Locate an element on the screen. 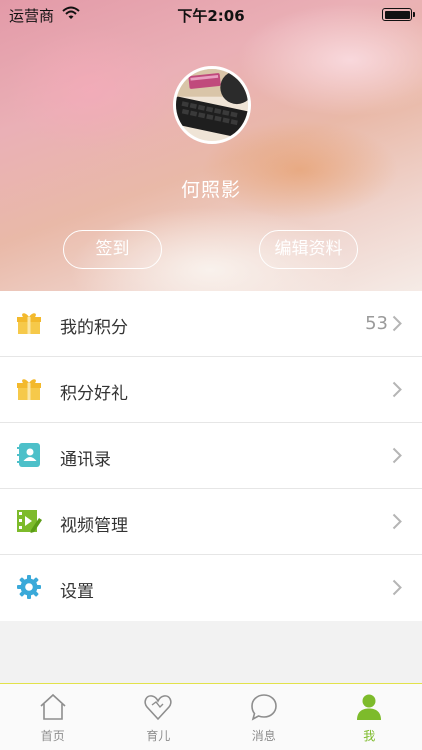 The image size is (422, 750). tab-me: 我 is located at coordinates (369, 717).